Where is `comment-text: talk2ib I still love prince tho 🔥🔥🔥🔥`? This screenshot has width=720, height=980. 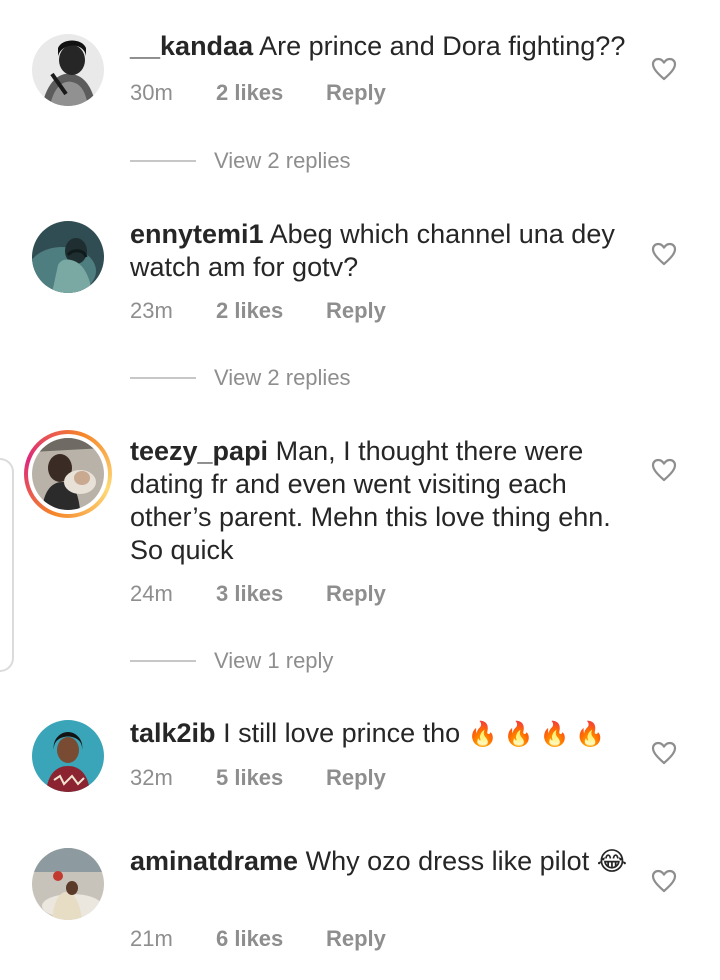
comment-text: talk2ib I still love prince tho 🔥🔥🔥🔥 is located at coordinates (380, 734).